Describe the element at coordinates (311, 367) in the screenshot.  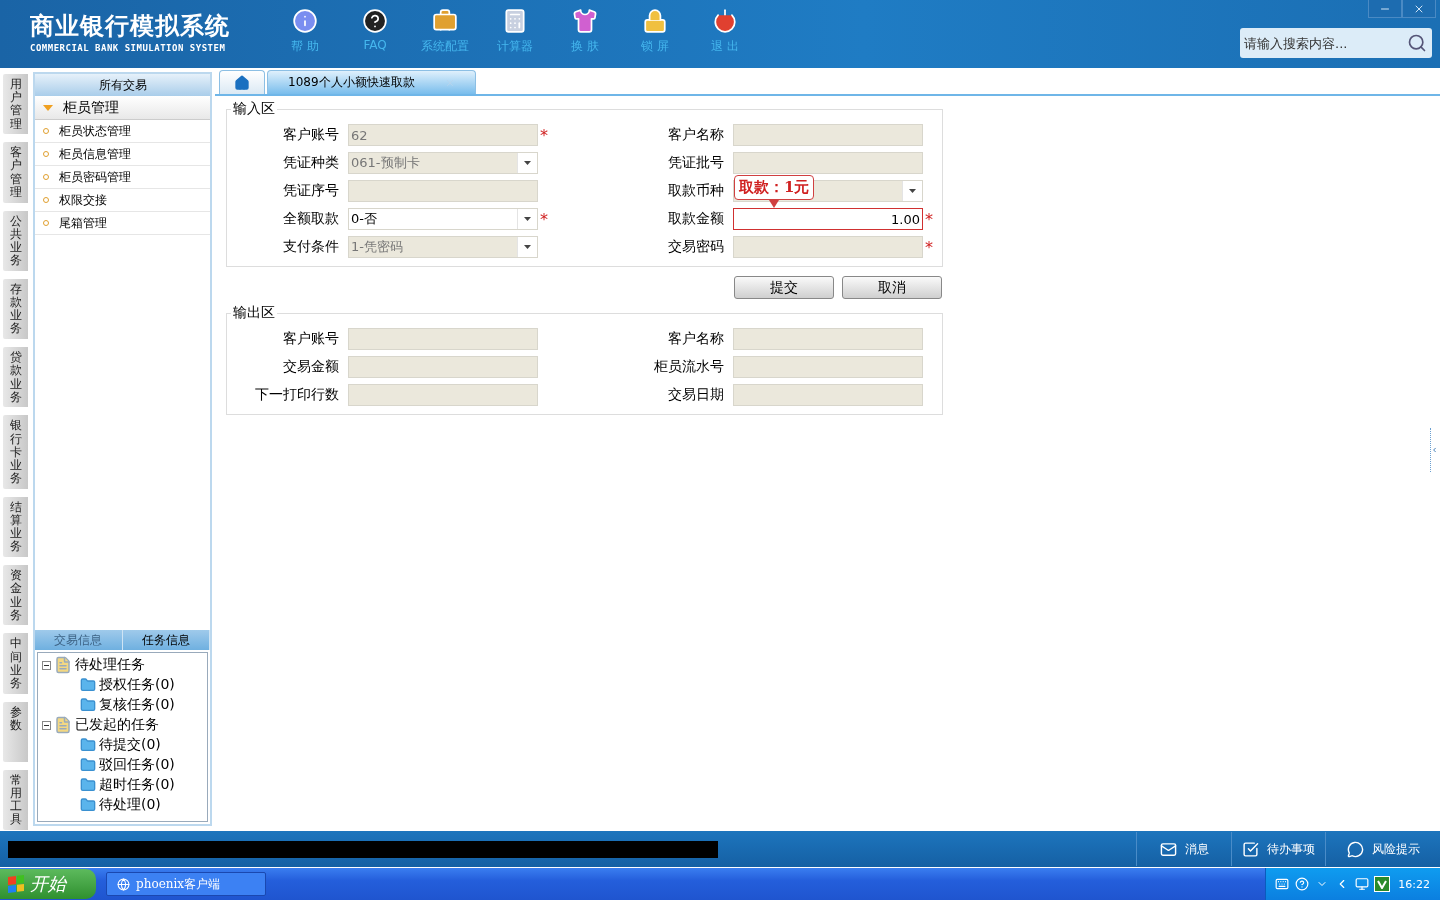
I see `field-label: 交易金额` at that location.